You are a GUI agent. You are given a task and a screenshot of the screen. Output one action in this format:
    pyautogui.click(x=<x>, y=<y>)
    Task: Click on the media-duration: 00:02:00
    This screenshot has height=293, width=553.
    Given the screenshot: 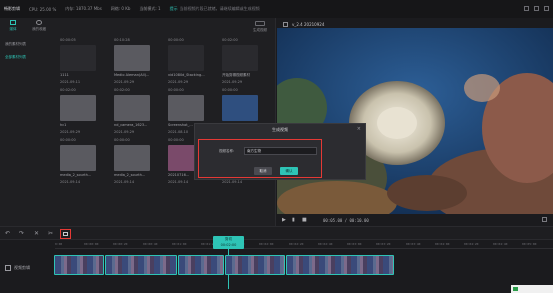 What is the action you would take?
    pyautogui.click(x=122, y=90)
    